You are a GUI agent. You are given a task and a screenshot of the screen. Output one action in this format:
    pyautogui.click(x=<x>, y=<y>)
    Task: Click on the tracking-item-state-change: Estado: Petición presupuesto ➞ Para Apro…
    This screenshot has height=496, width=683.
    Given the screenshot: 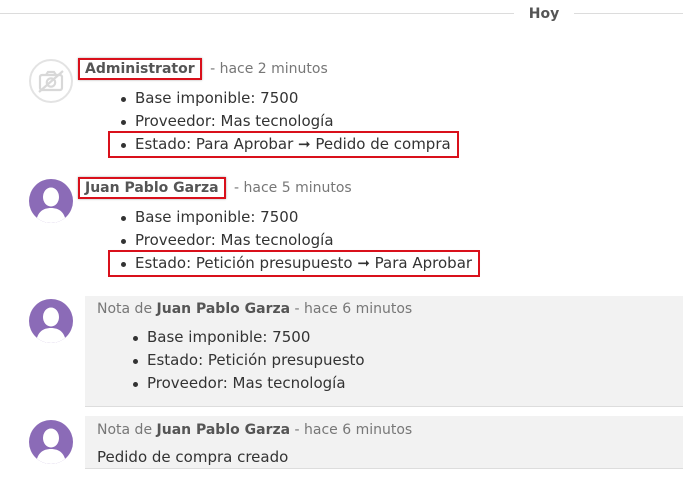 What is the action you would take?
    pyautogui.click(x=294, y=263)
    